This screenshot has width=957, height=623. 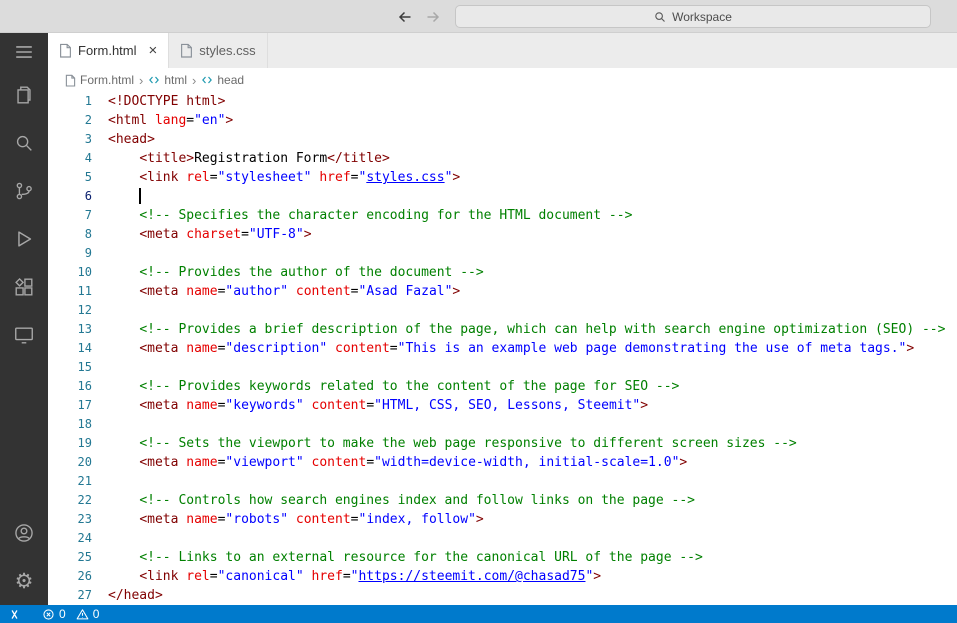 I want to click on extensions-icon, so click(x=24, y=286).